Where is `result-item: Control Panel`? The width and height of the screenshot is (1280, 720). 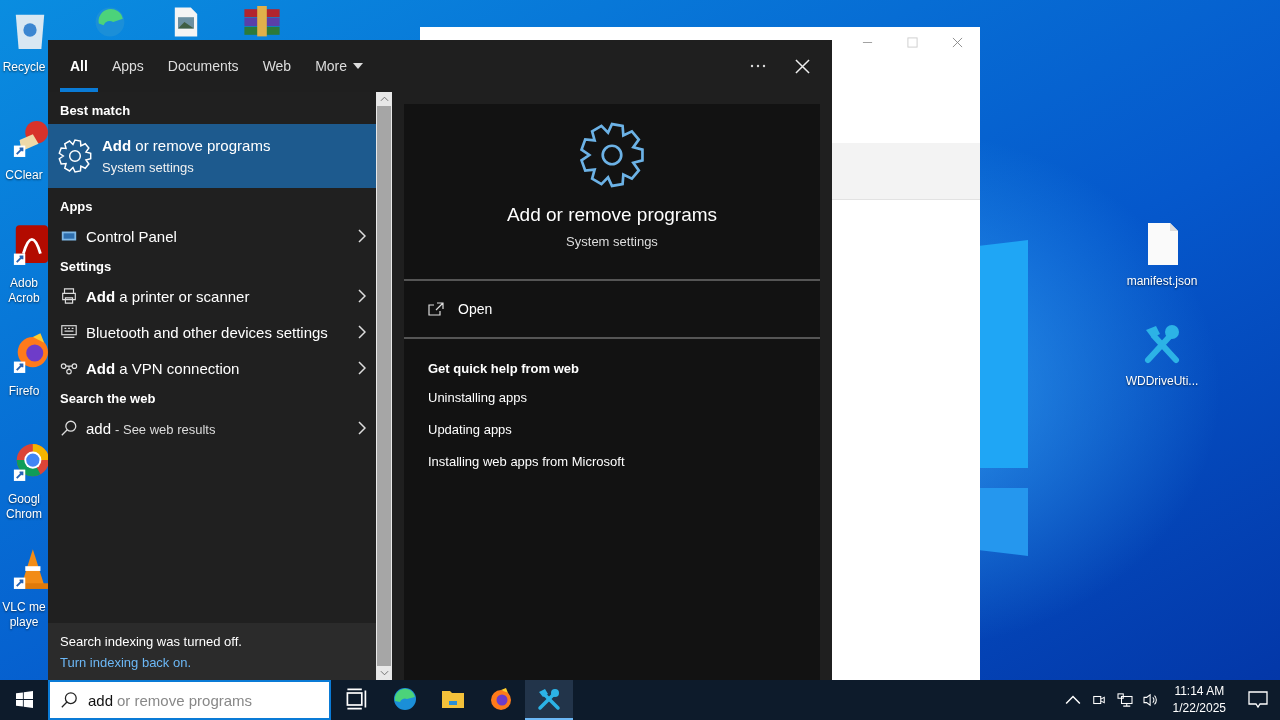
result-item: Control Panel is located at coordinates (212, 236).